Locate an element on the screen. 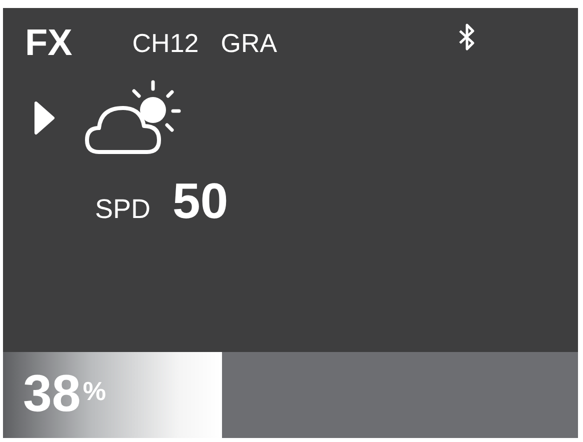 The width and height of the screenshot is (583, 442). bluetooth-icon is located at coordinates (467, 37).